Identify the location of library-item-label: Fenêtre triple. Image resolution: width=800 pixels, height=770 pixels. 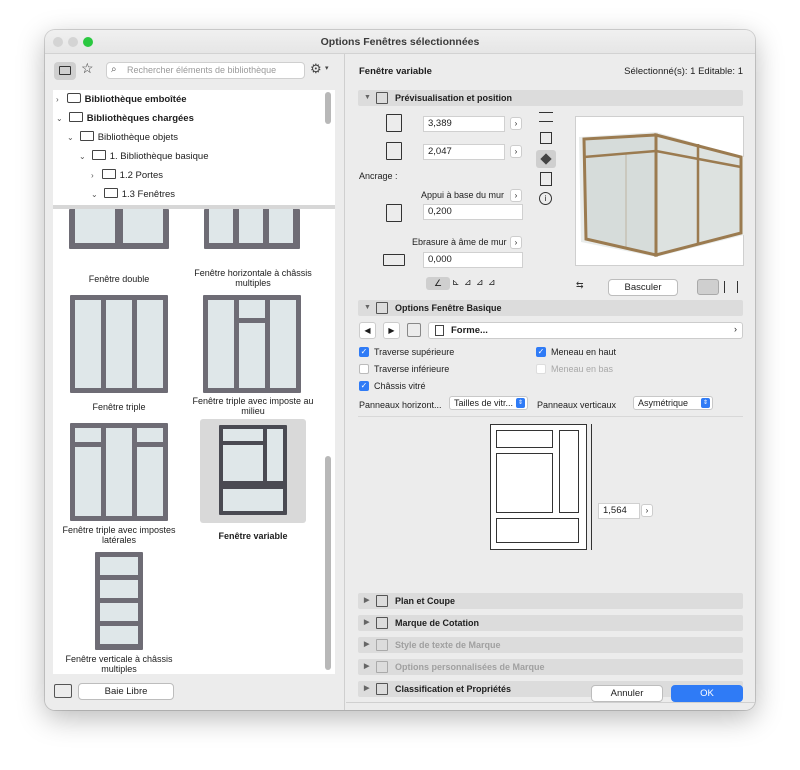
(119, 407).